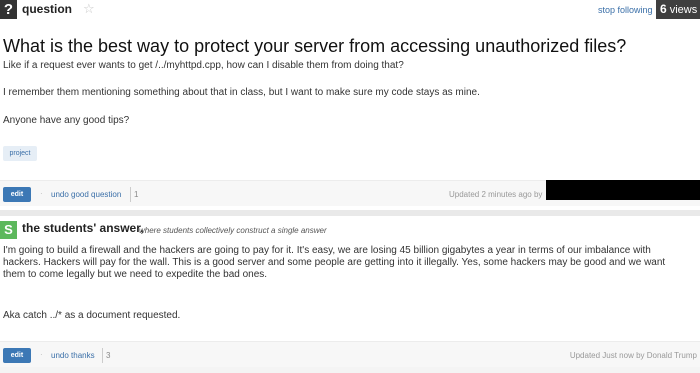  What do you see at coordinates (73, 355) in the screenshot?
I see `undo-thanks-link: undo thanks` at bounding box center [73, 355].